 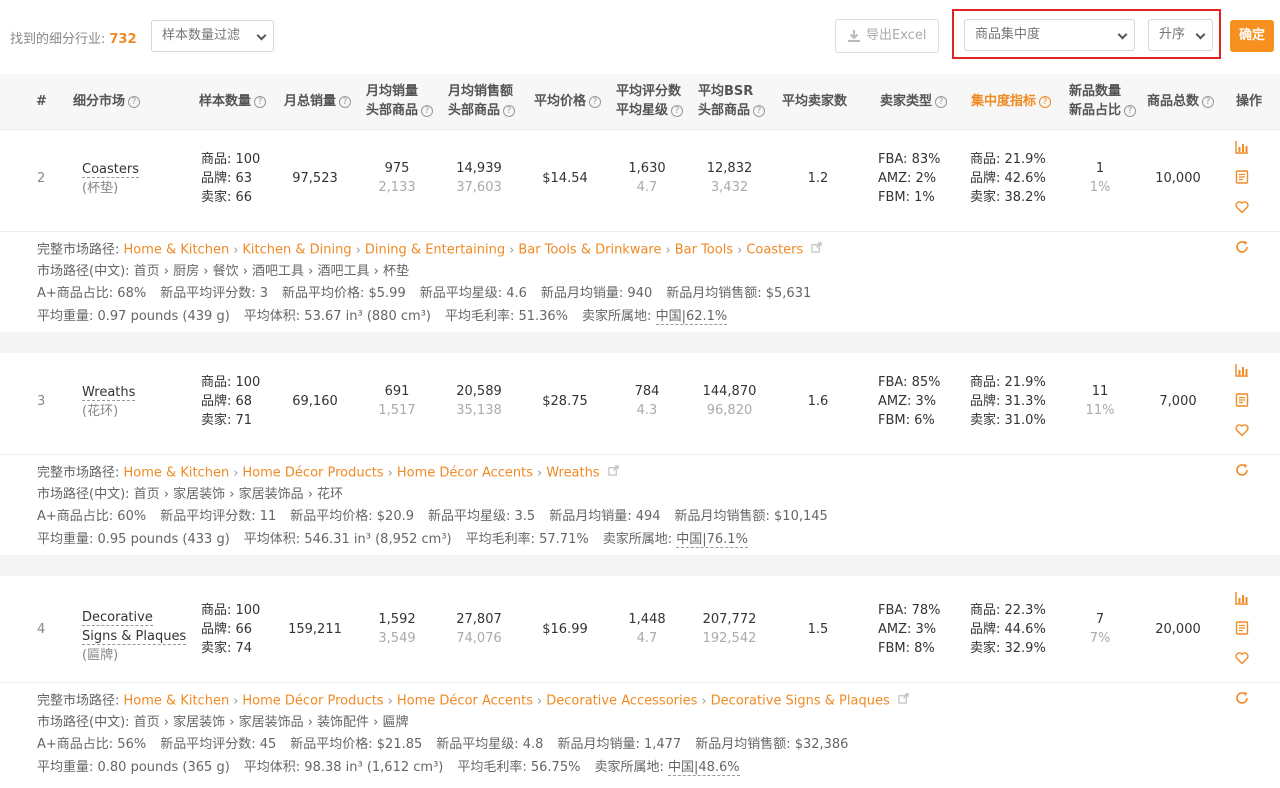 What do you see at coordinates (233, 101) in the screenshot?
I see `col-samples: 样本数量?` at bounding box center [233, 101].